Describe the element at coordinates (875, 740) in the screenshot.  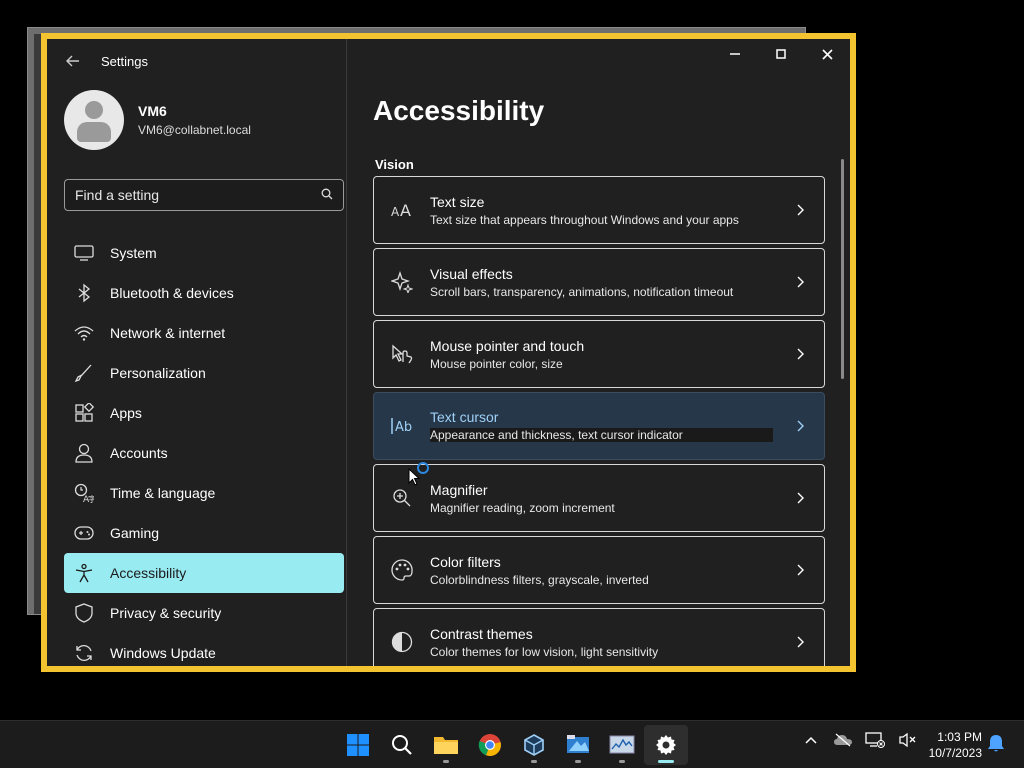
I see `network-disconnected-icon` at that location.